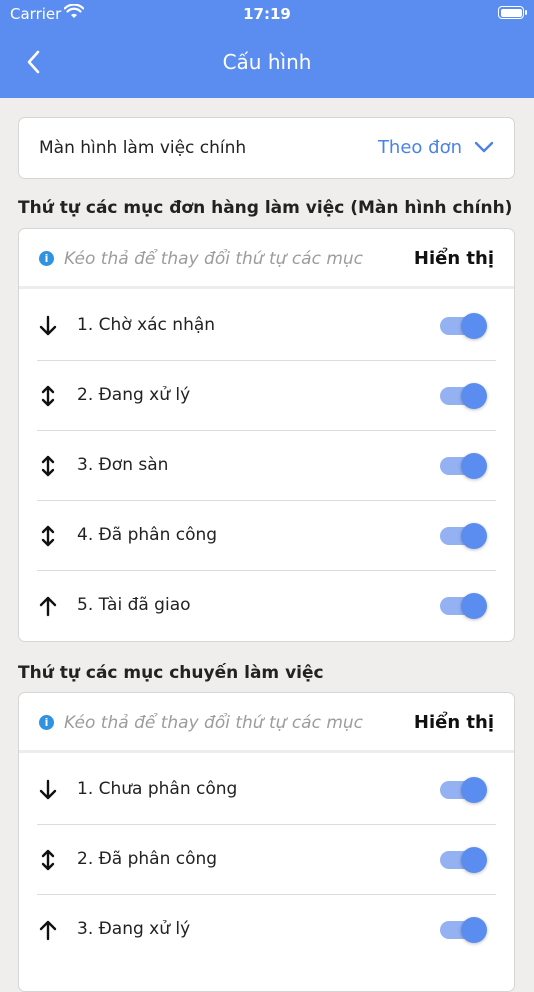  Describe the element at coordinates (266, 790) in the screenshot. I see `list-item: 1. Chưa phân công` at that location.